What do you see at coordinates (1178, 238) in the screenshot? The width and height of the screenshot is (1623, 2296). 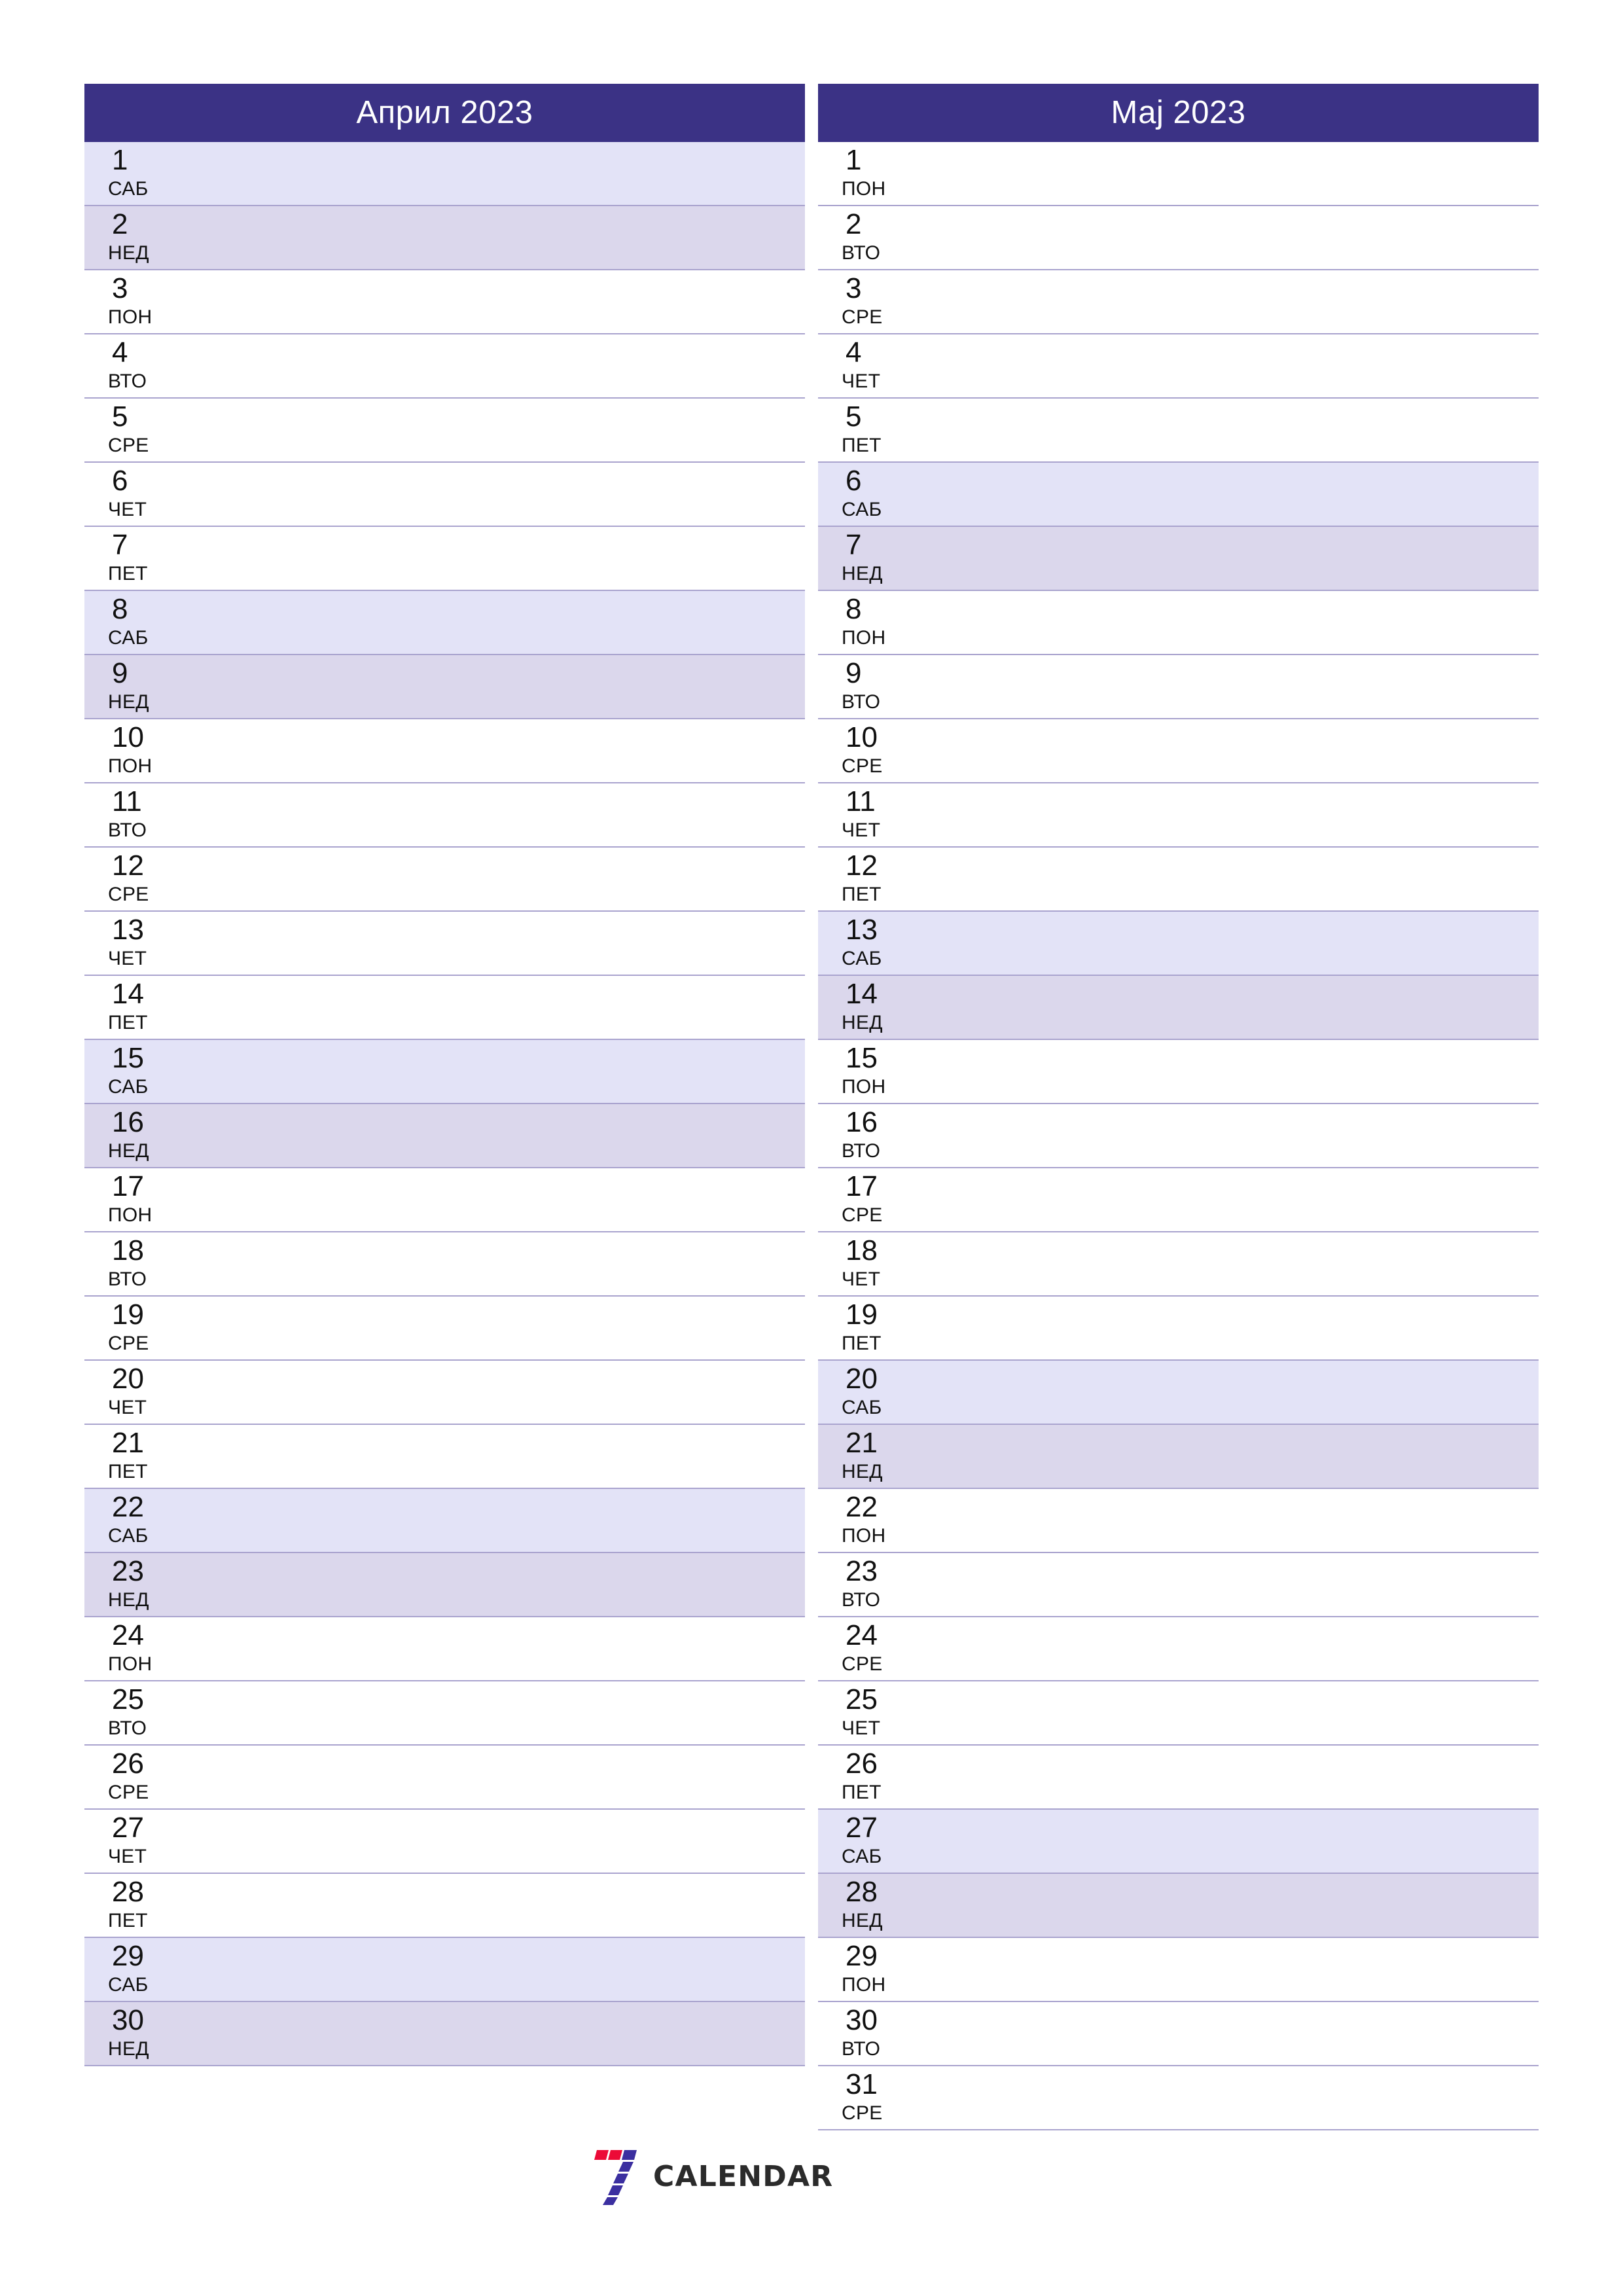 I see `day-row: 2 ВТО` at bounding box center [1178, 238].